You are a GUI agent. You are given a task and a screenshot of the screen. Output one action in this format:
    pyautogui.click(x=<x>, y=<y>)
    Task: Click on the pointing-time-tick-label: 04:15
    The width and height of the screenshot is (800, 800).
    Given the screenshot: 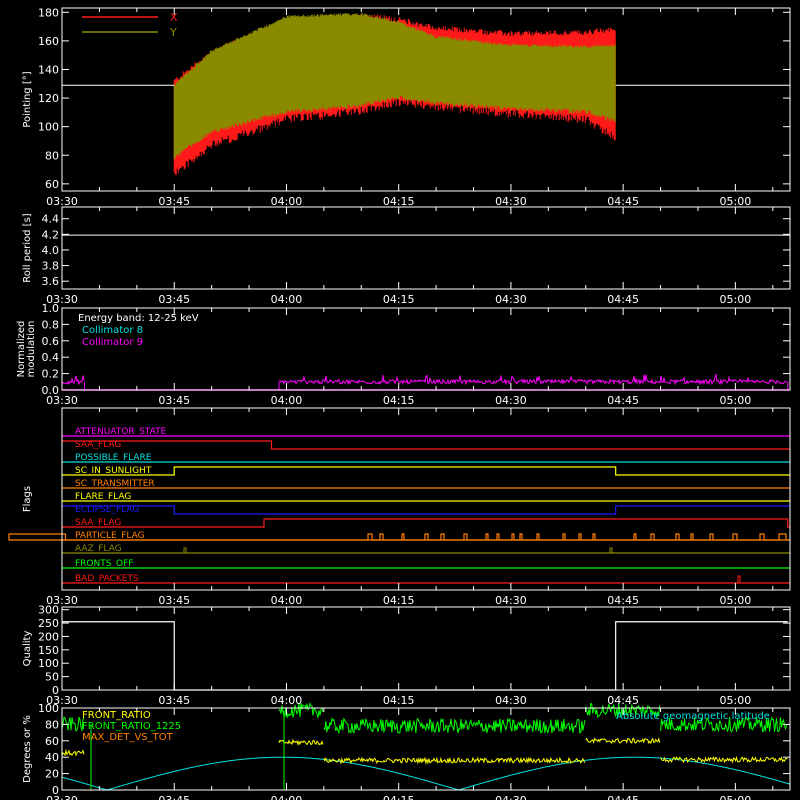 What is the action you would take?
    pyautogui.click(x=399, y=201)
    